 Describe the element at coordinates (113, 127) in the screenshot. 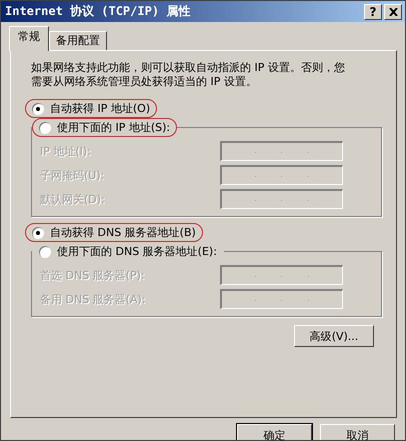

I see `radio-label: 使用下面的 IP 地址(S):` at that location.